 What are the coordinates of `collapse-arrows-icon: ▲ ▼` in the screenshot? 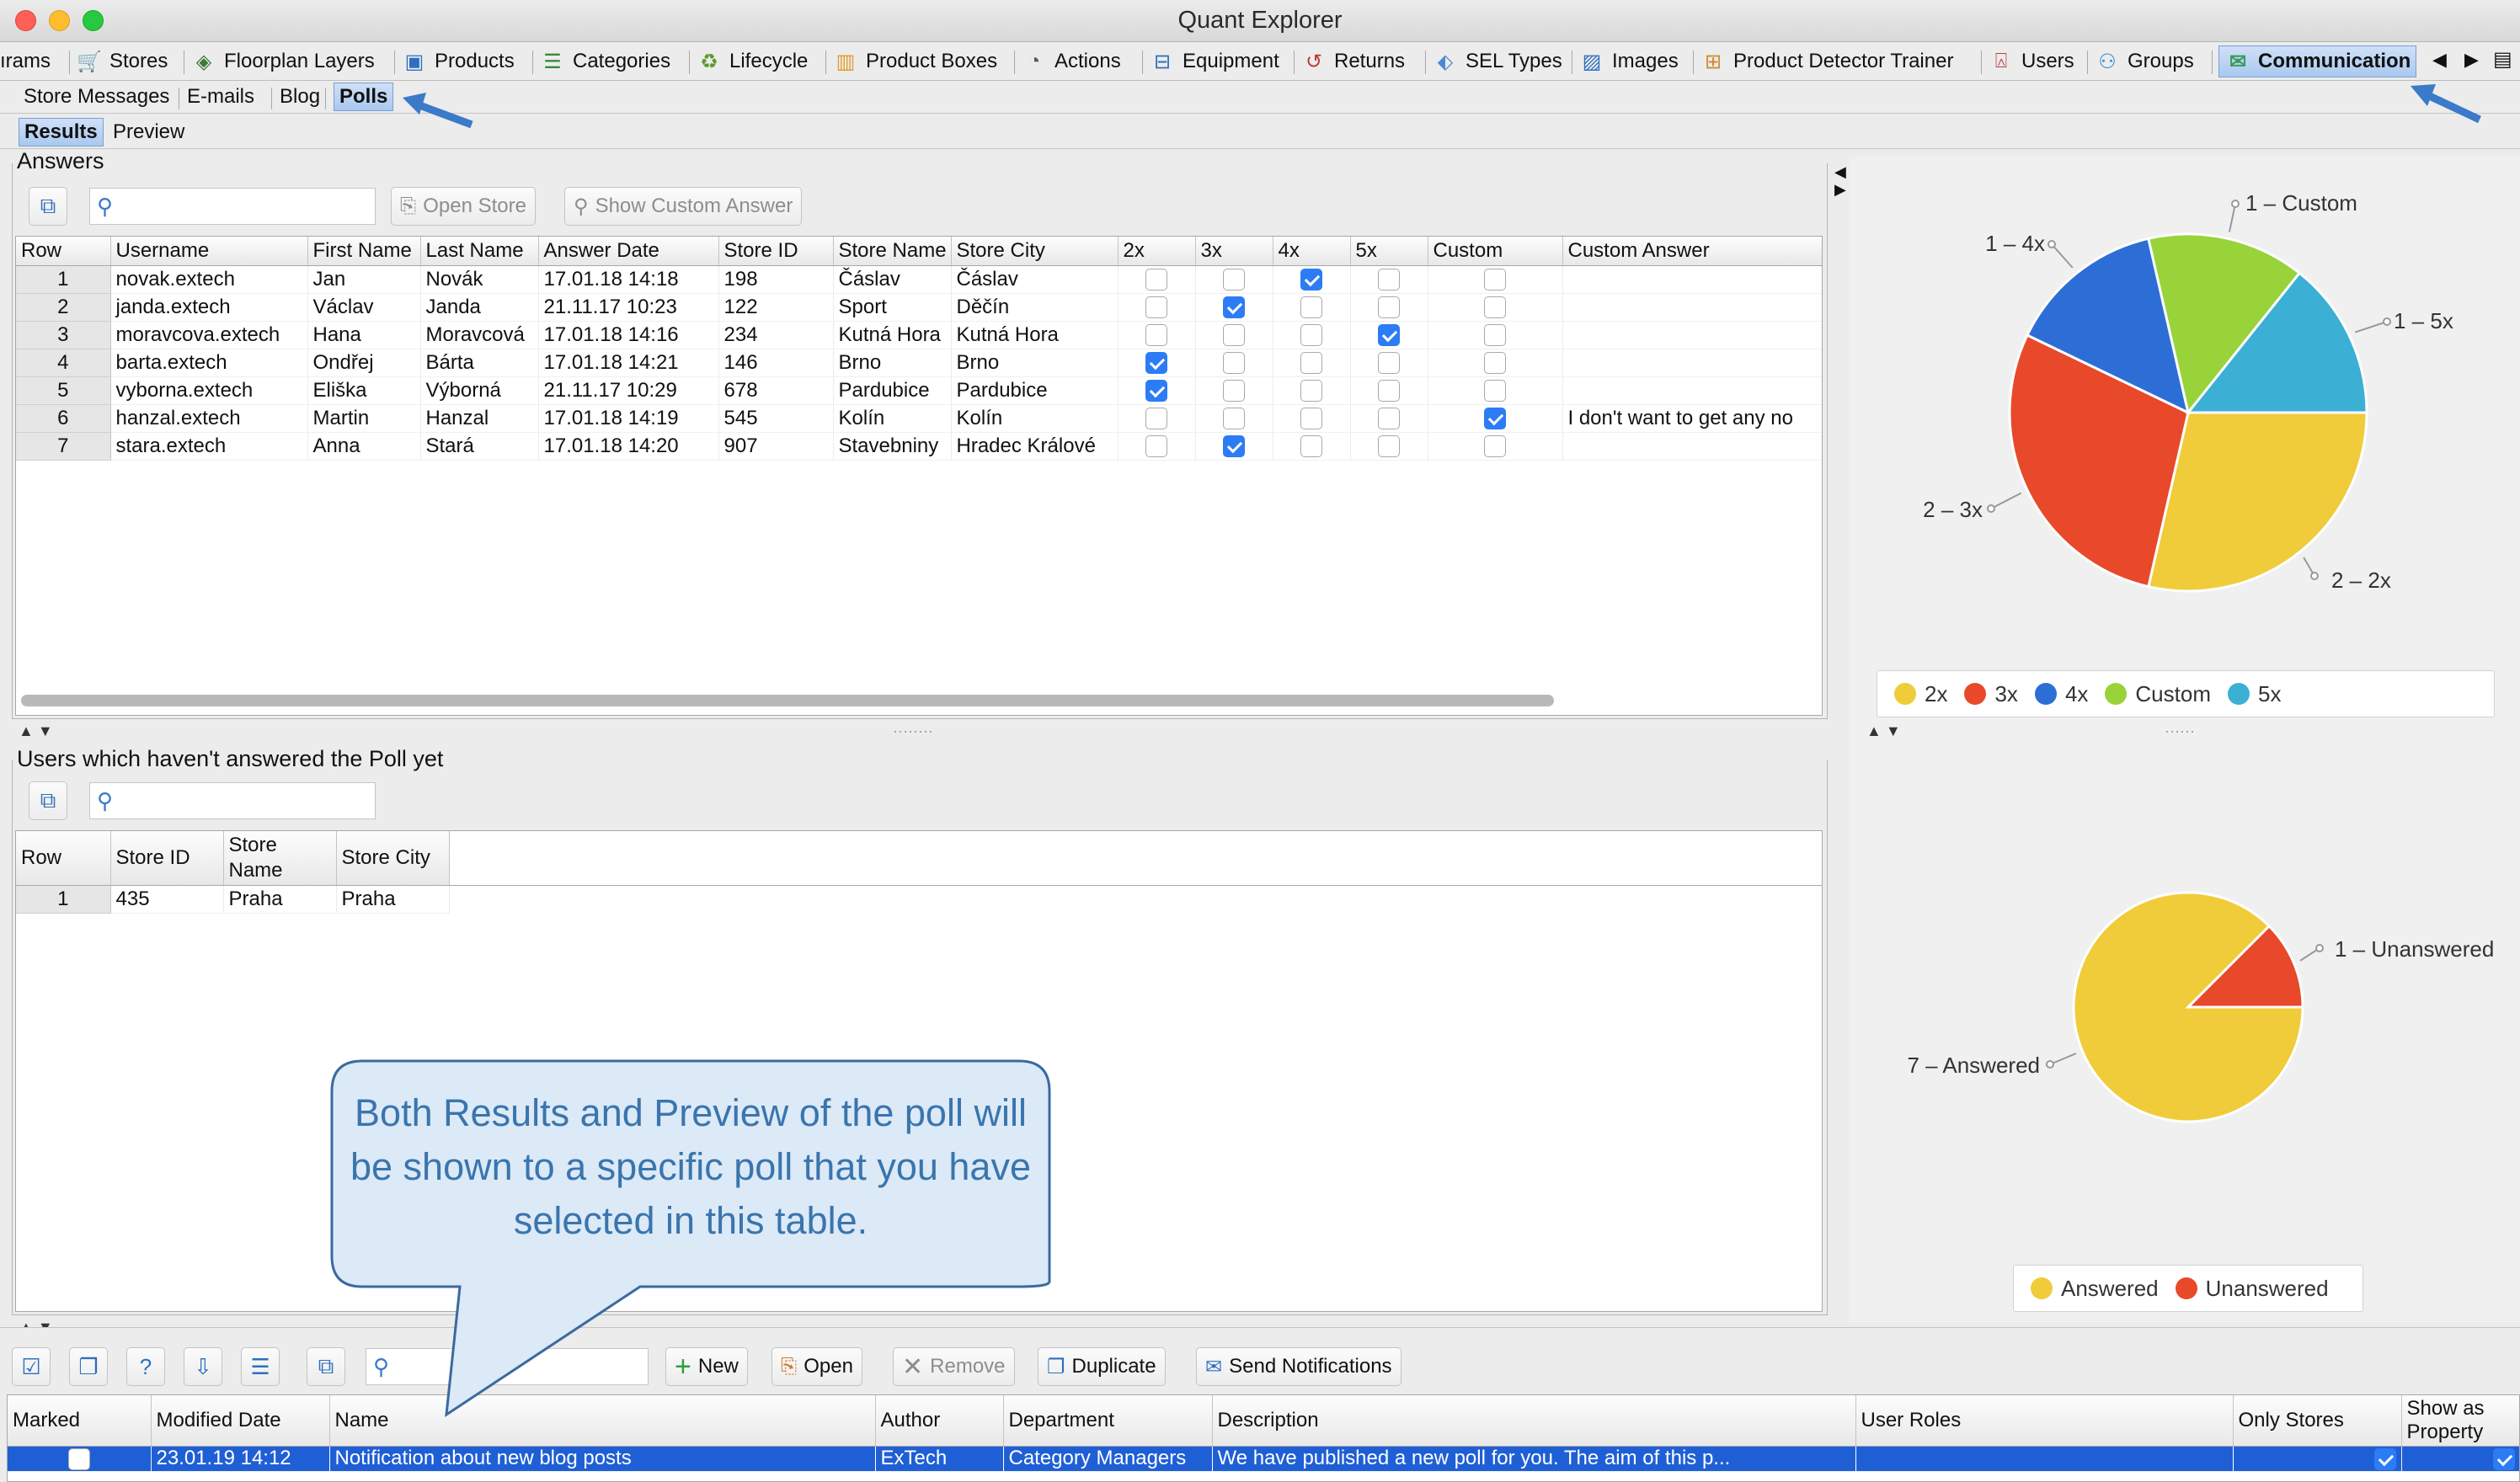 It's located at (1883, 731).